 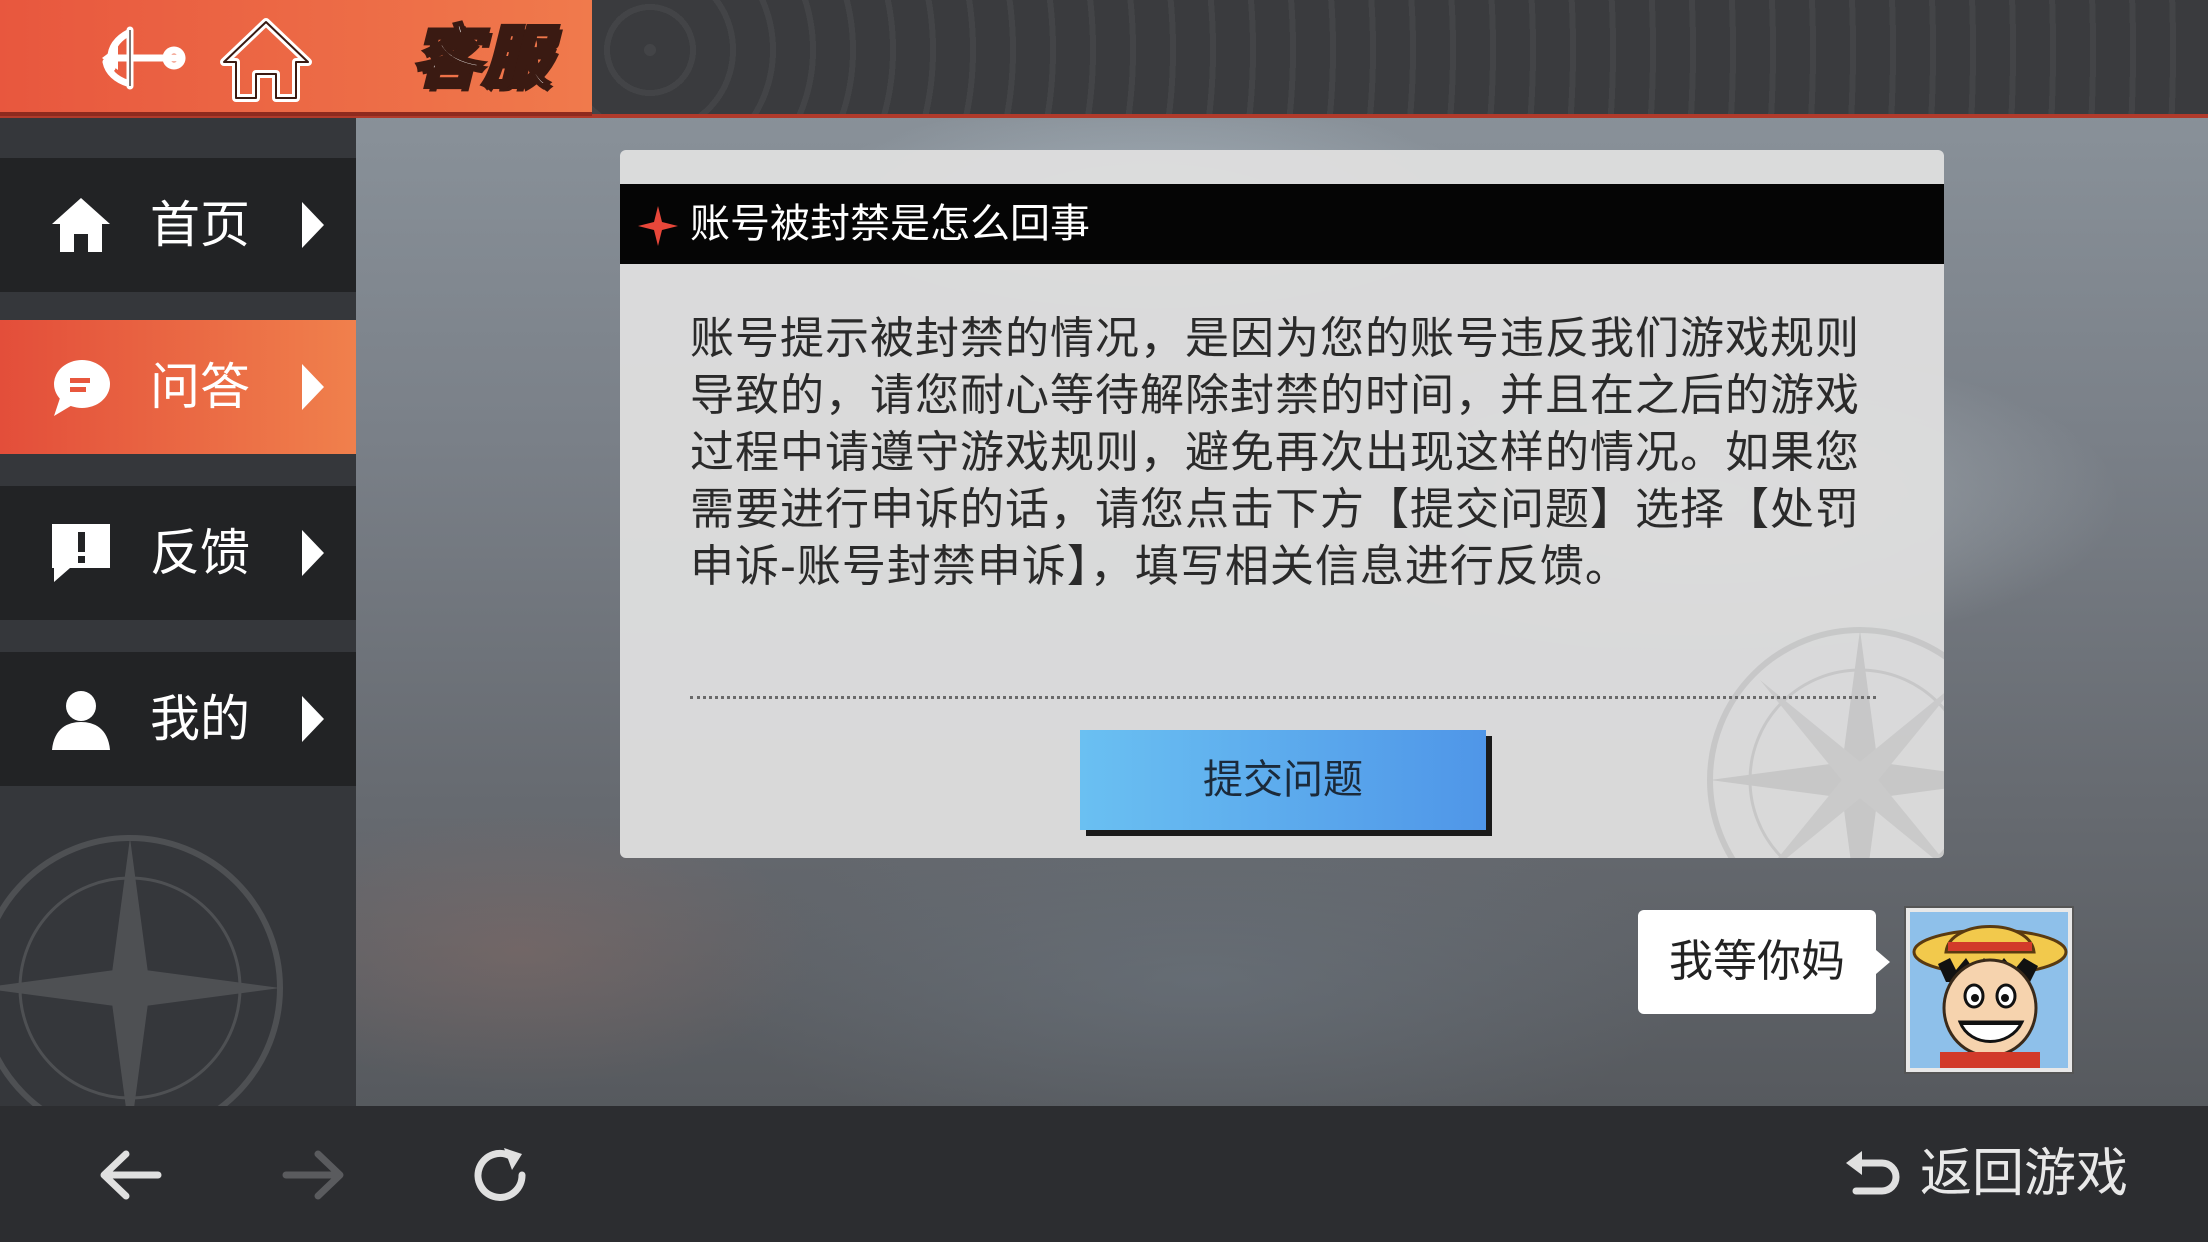 What do you see at coordinates (200, 225) in the screenshot?
I see `sidebar-item-label: 首页` at bounding box center [200, 225].